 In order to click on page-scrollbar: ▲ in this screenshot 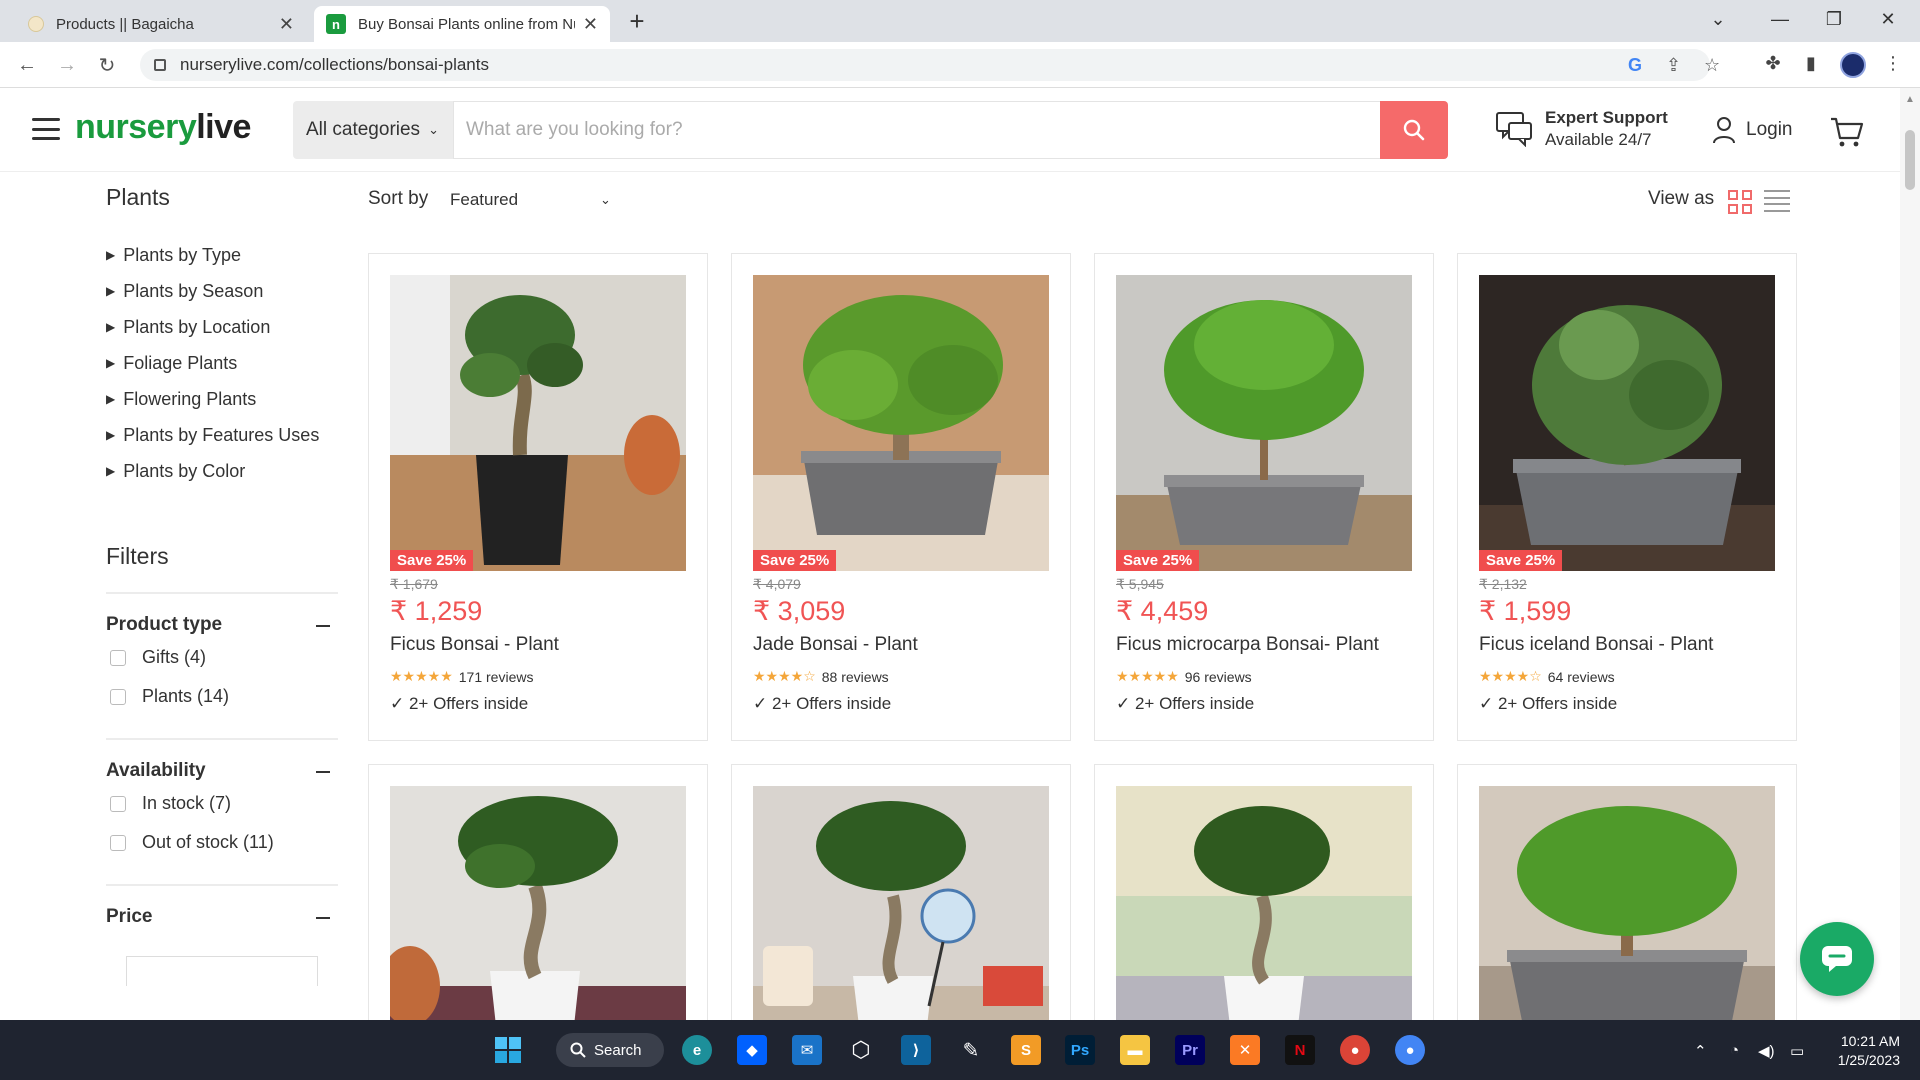, I will do `click(1910, 554)`.